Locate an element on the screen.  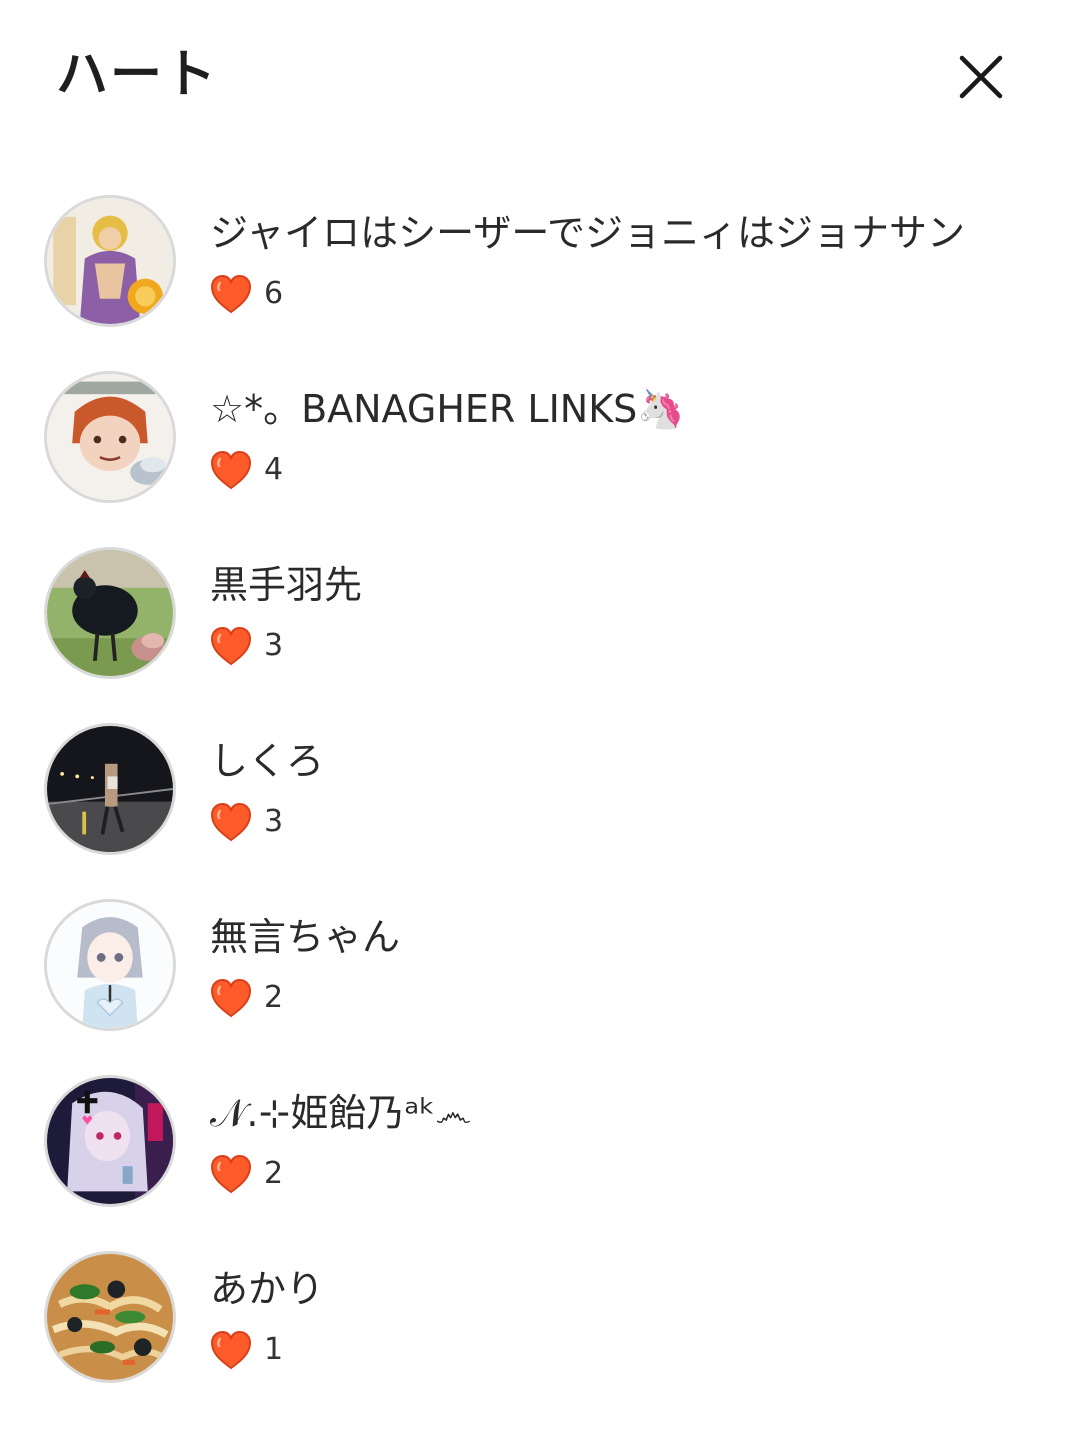
header: ハート is located at coordinates (540, 75).